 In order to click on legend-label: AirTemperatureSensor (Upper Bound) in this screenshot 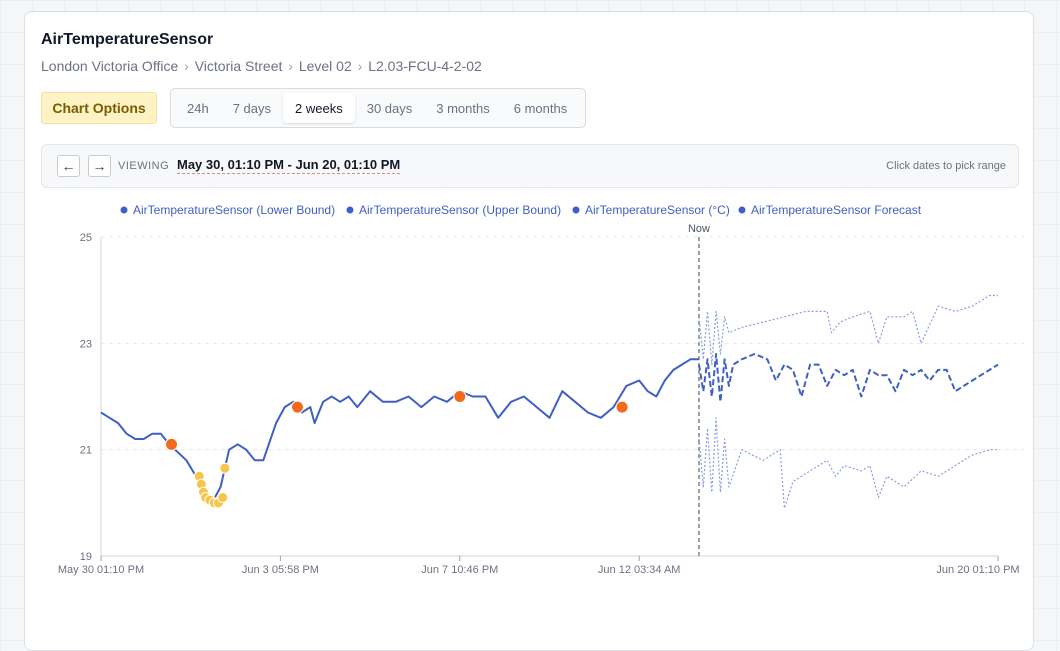, I will do `click(460, 210)`.